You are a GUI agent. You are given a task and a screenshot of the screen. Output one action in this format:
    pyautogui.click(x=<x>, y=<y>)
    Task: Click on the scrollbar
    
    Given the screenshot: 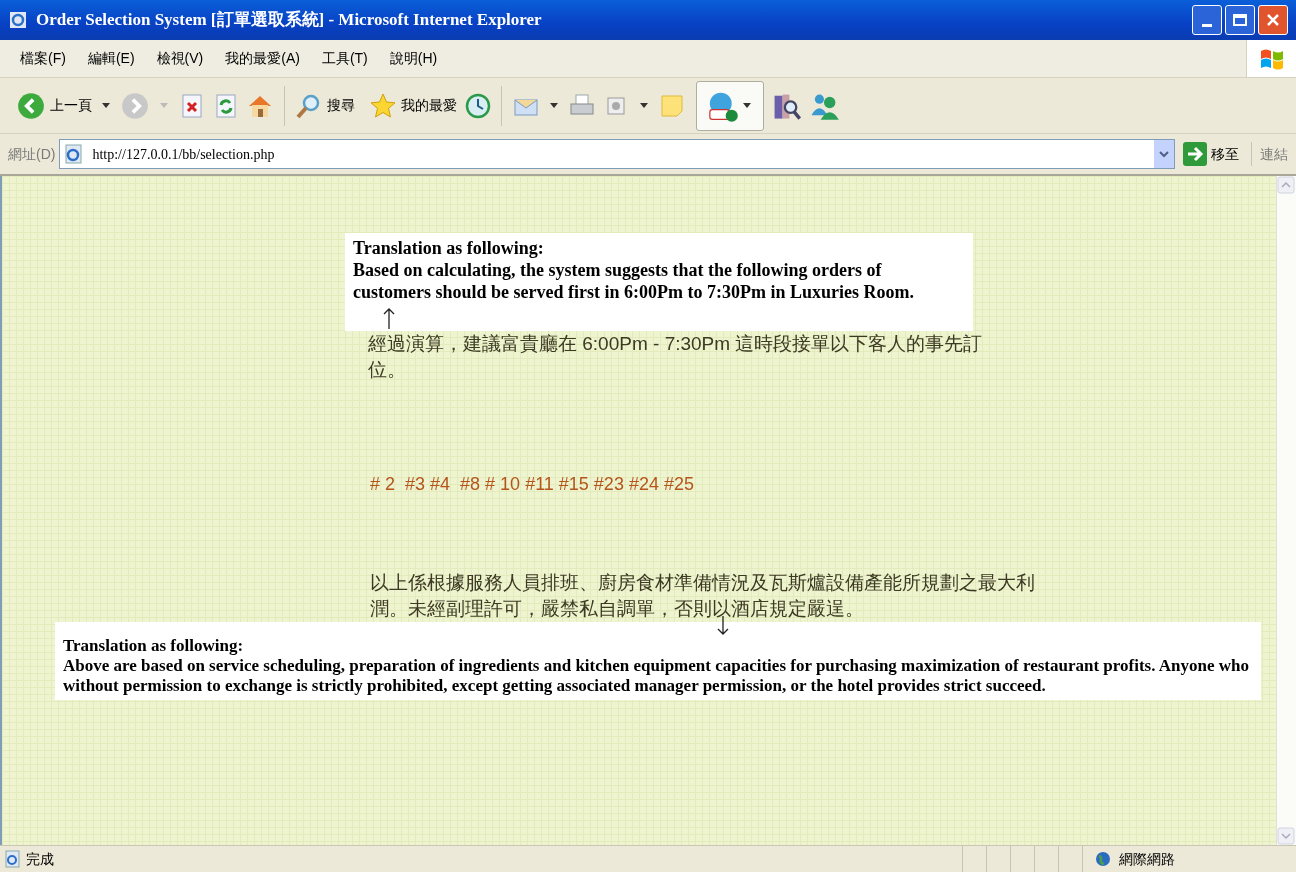 What is the action you would take?
    pyautogui.click(x=1286, y=510)
    